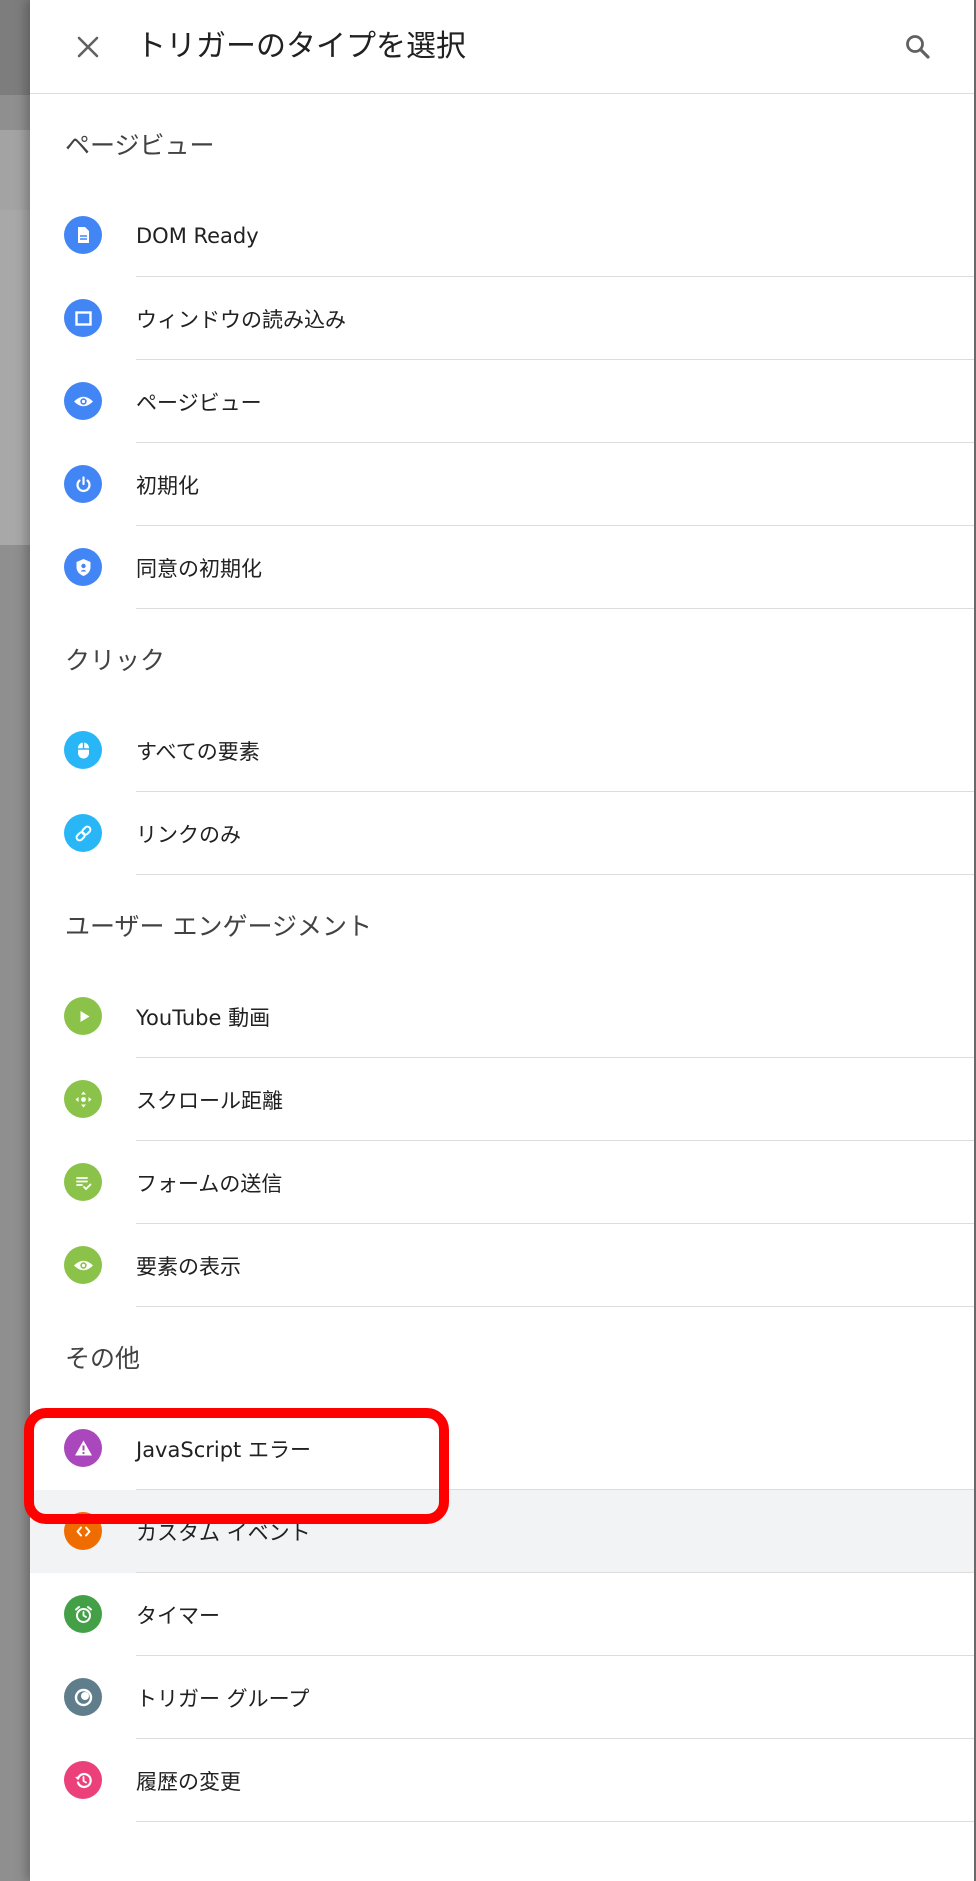  I want to click on link-icon, so click(83, 833).